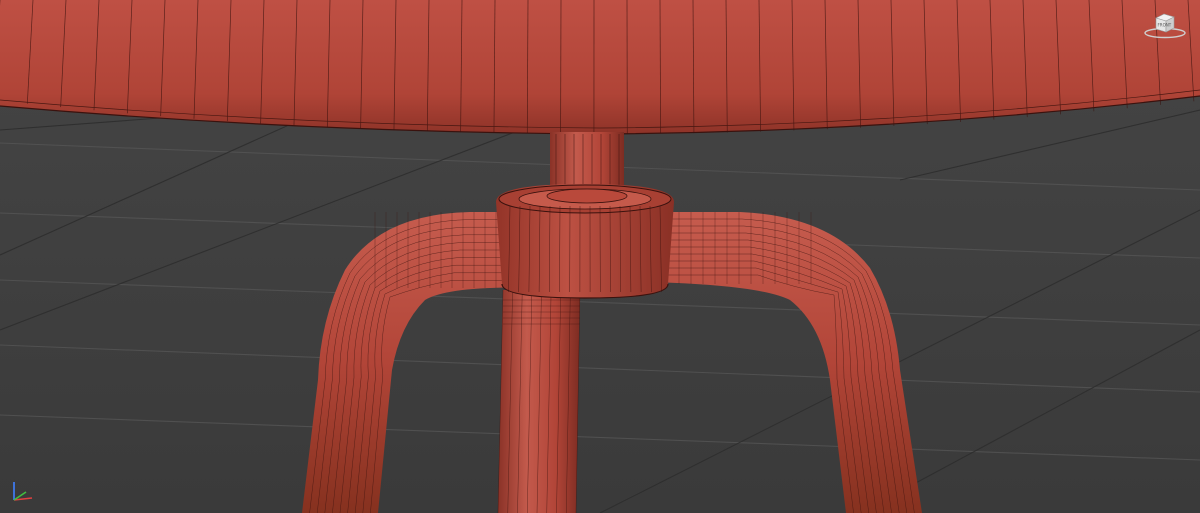 Image resolution: width=1200 pixels, height=513 pixels. I want to click on stool-center-post, so click(587, 162).